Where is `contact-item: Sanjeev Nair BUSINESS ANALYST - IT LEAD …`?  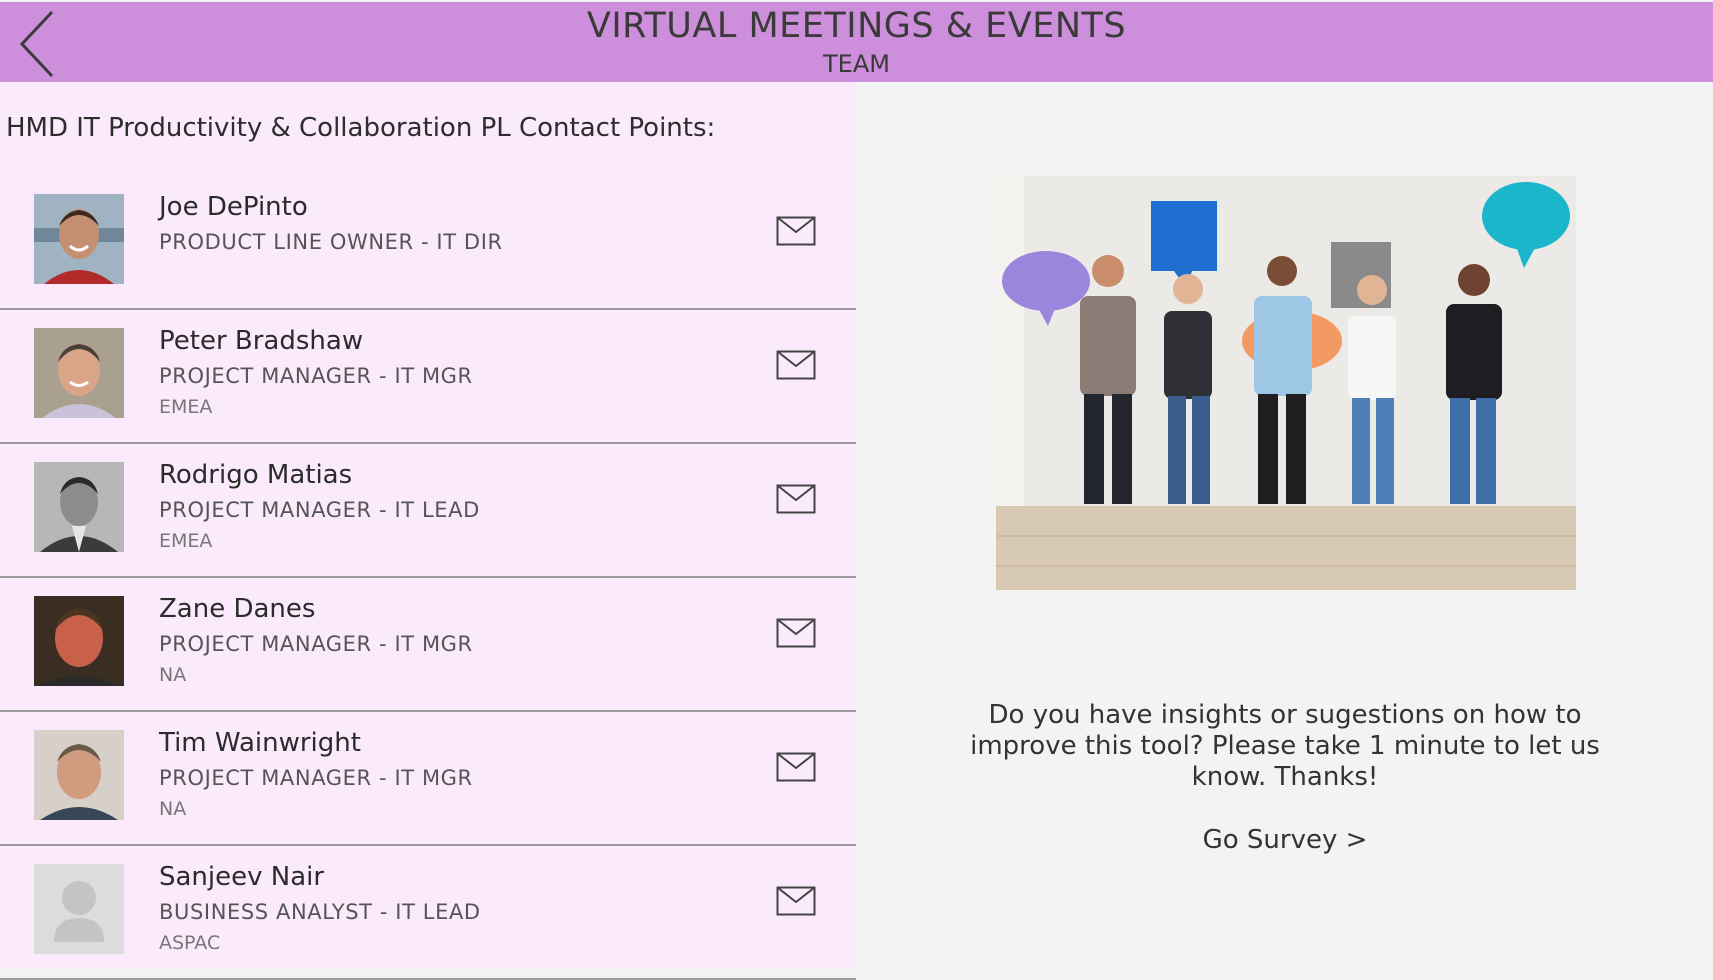 contact-item: Sanjeev Nair BUSINESS ANALYST - IT LEAD … is located at coordinates (428, 913).